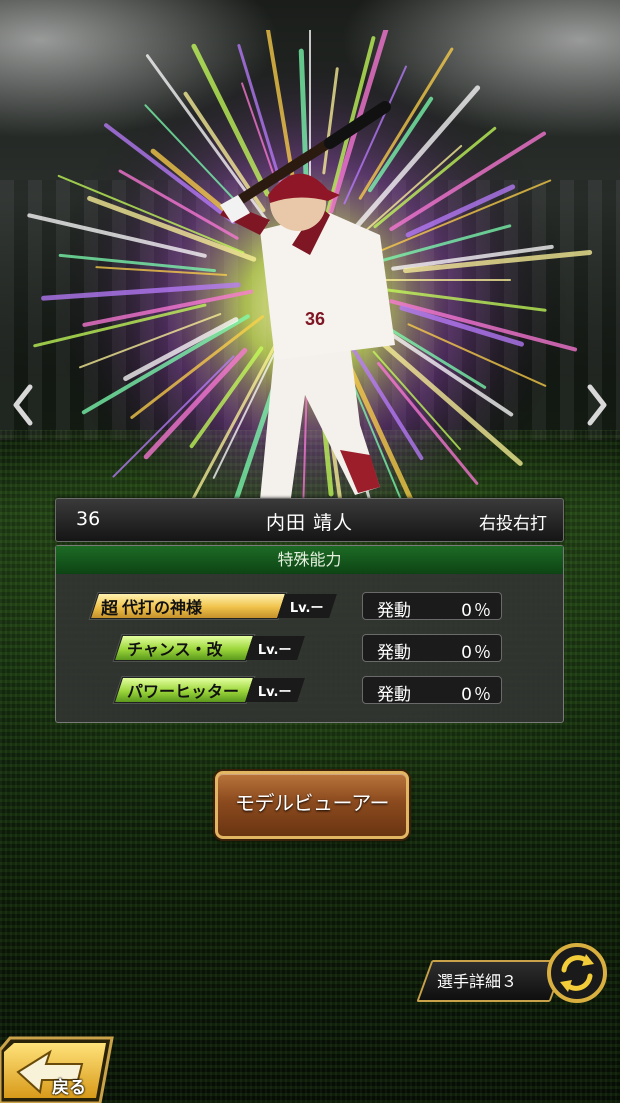  What do you see at coordinates (309, 689) in the screenshot?
I see `ability-row: パワーヒッター Lv.ー 発動 0％` at bounding box center [309, 689].